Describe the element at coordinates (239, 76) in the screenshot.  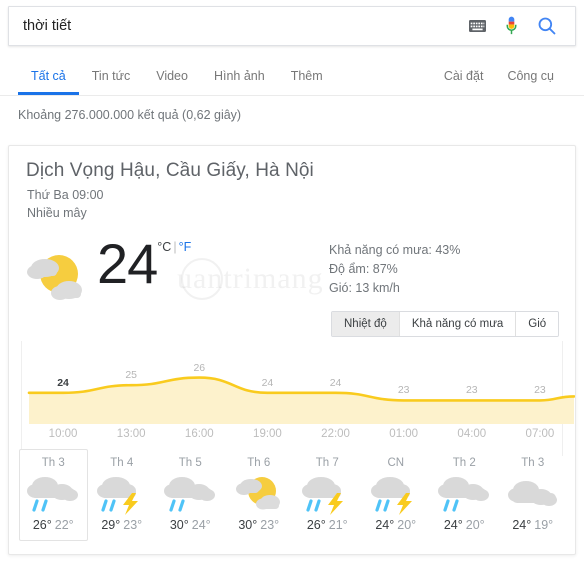
I see `tab-images: Hình ảnh` at that location.